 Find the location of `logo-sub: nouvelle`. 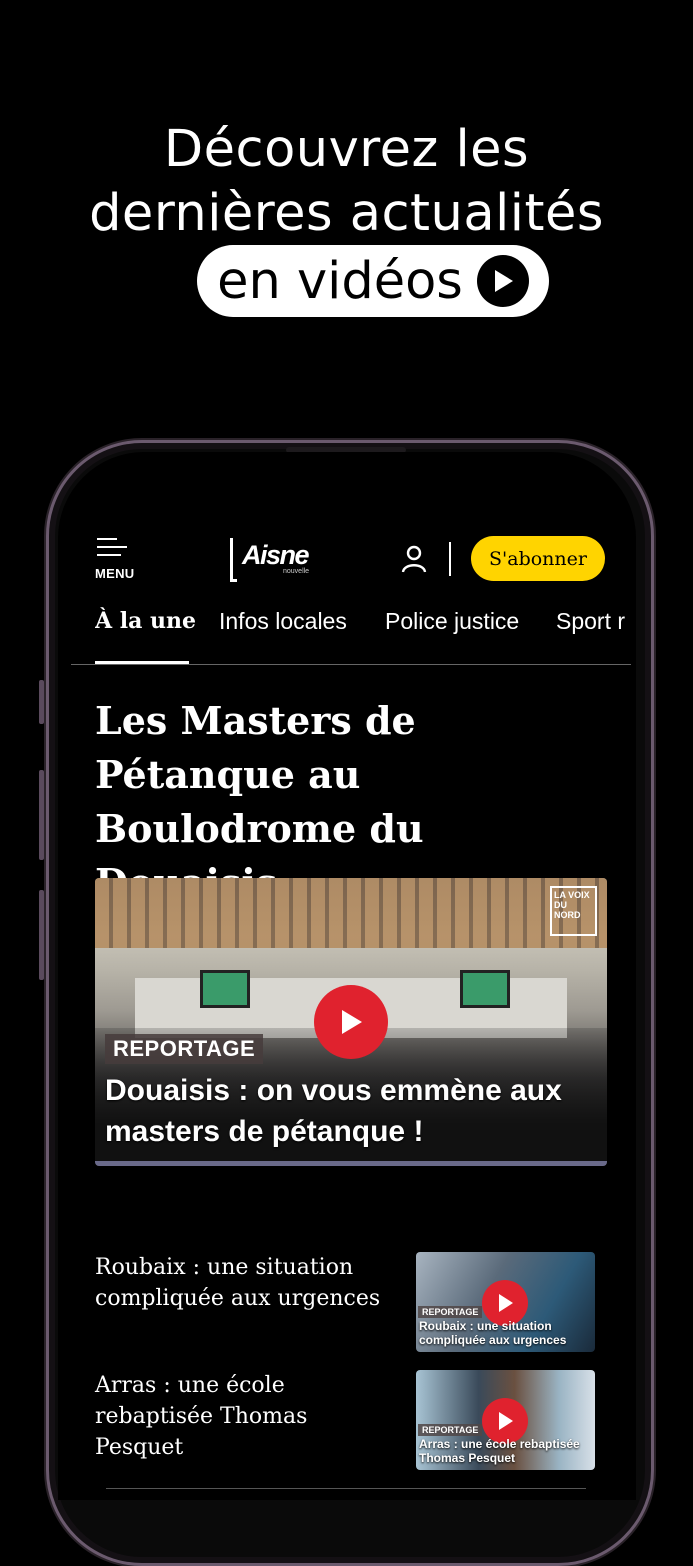

logo-sub: nouvelle is located at coordinates (296, 571).